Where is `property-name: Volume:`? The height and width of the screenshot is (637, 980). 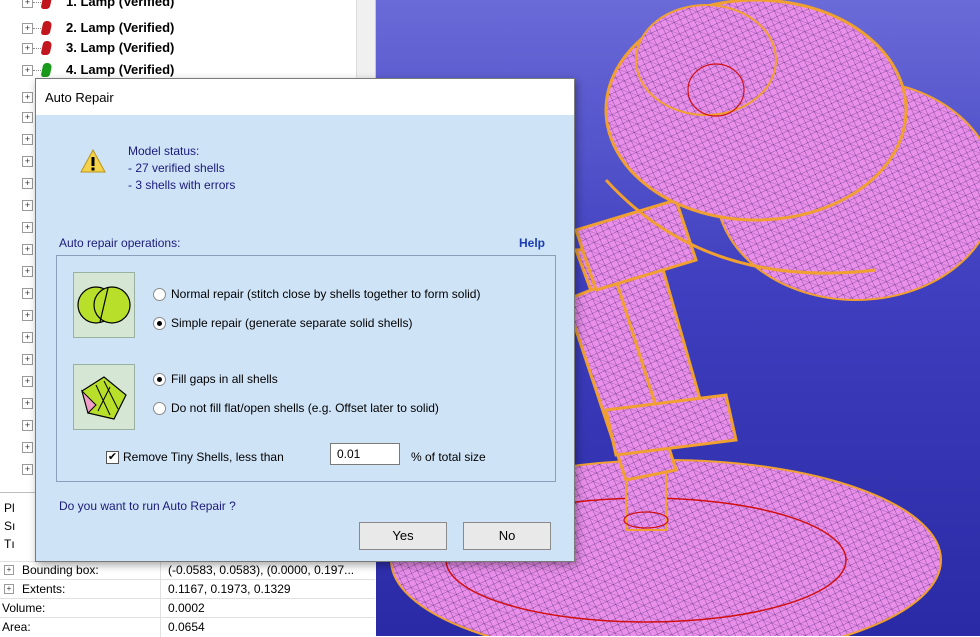
property-name: Volume: is located at coordinates (24, 608).